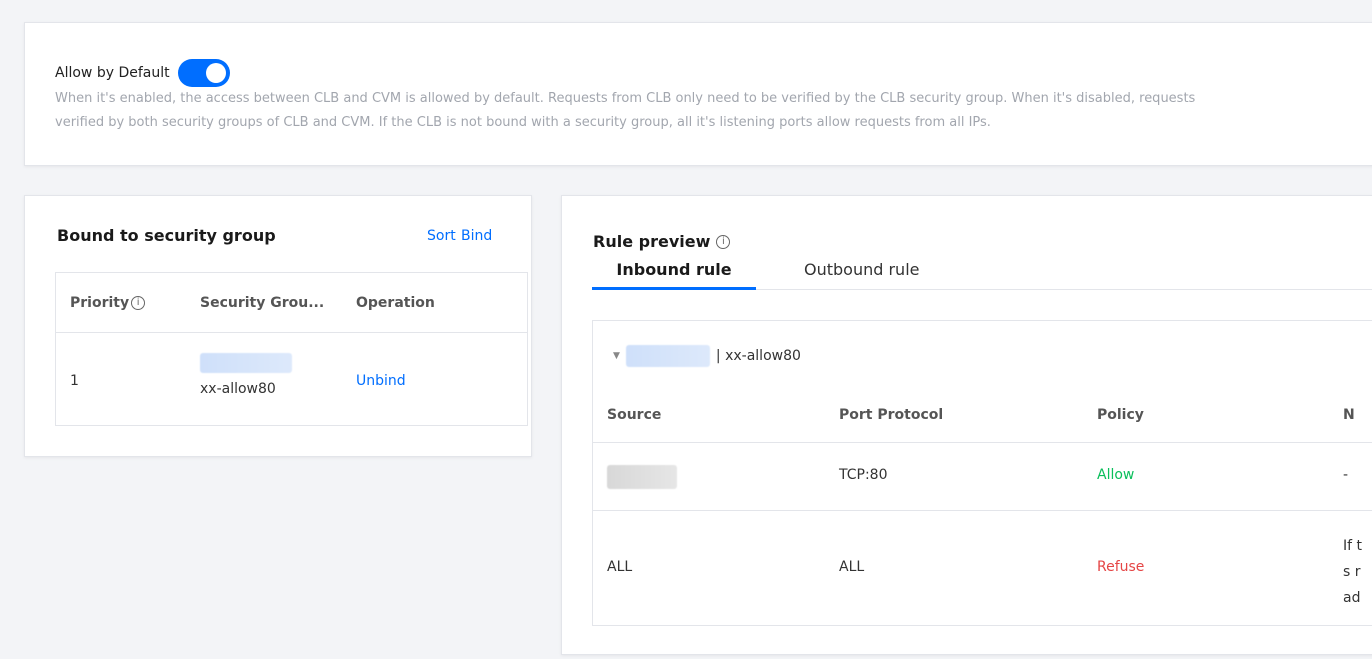 The height and width of the screenshot is (659, 1372). I want to click on sg-name: xx-allow80, so click(238, 389).